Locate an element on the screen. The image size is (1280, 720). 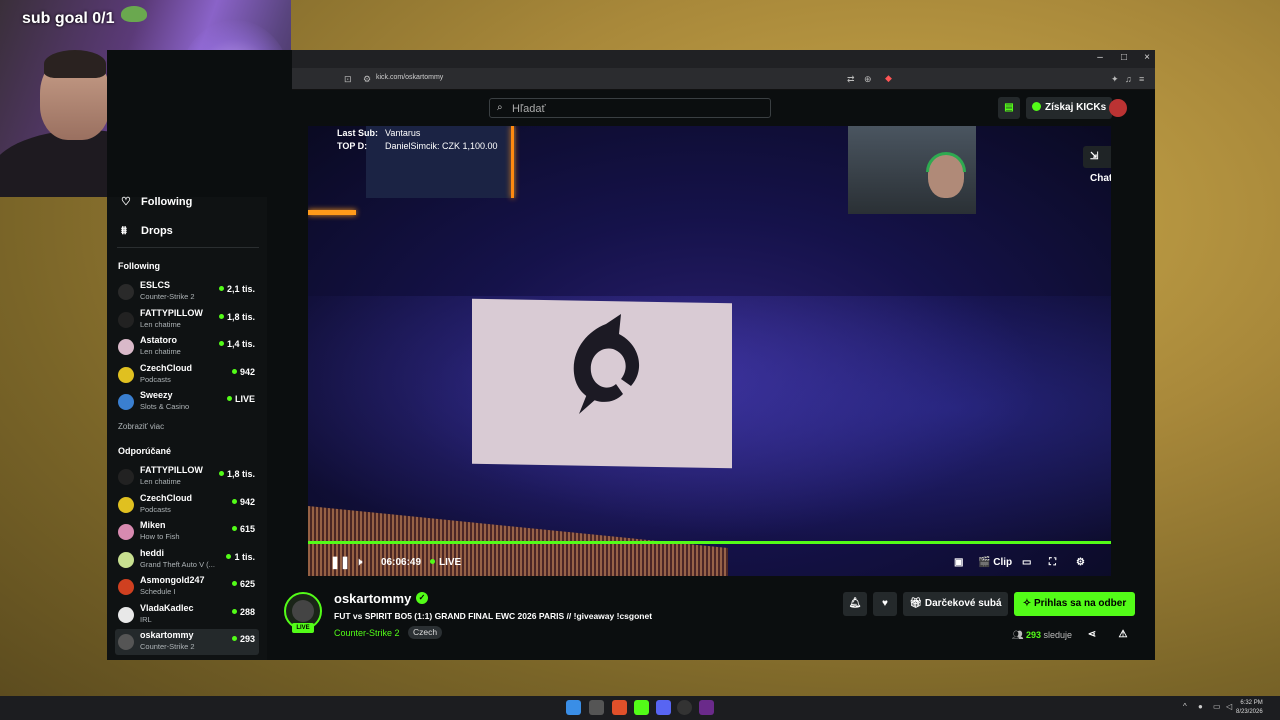
chat-toggle-button: ⇲ Chat is located at coordinates (1097, 165).